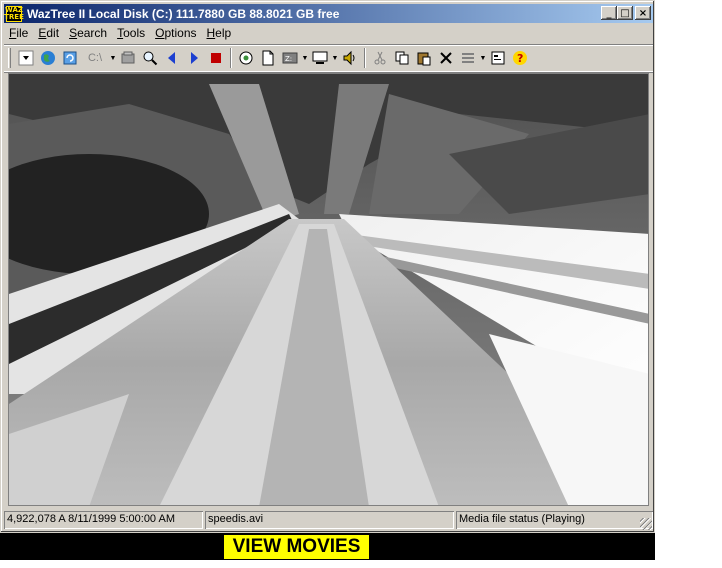  Describe the element at coordinates (194, 58) in the screenshot. I see `forward-arrow-icon` at that location.